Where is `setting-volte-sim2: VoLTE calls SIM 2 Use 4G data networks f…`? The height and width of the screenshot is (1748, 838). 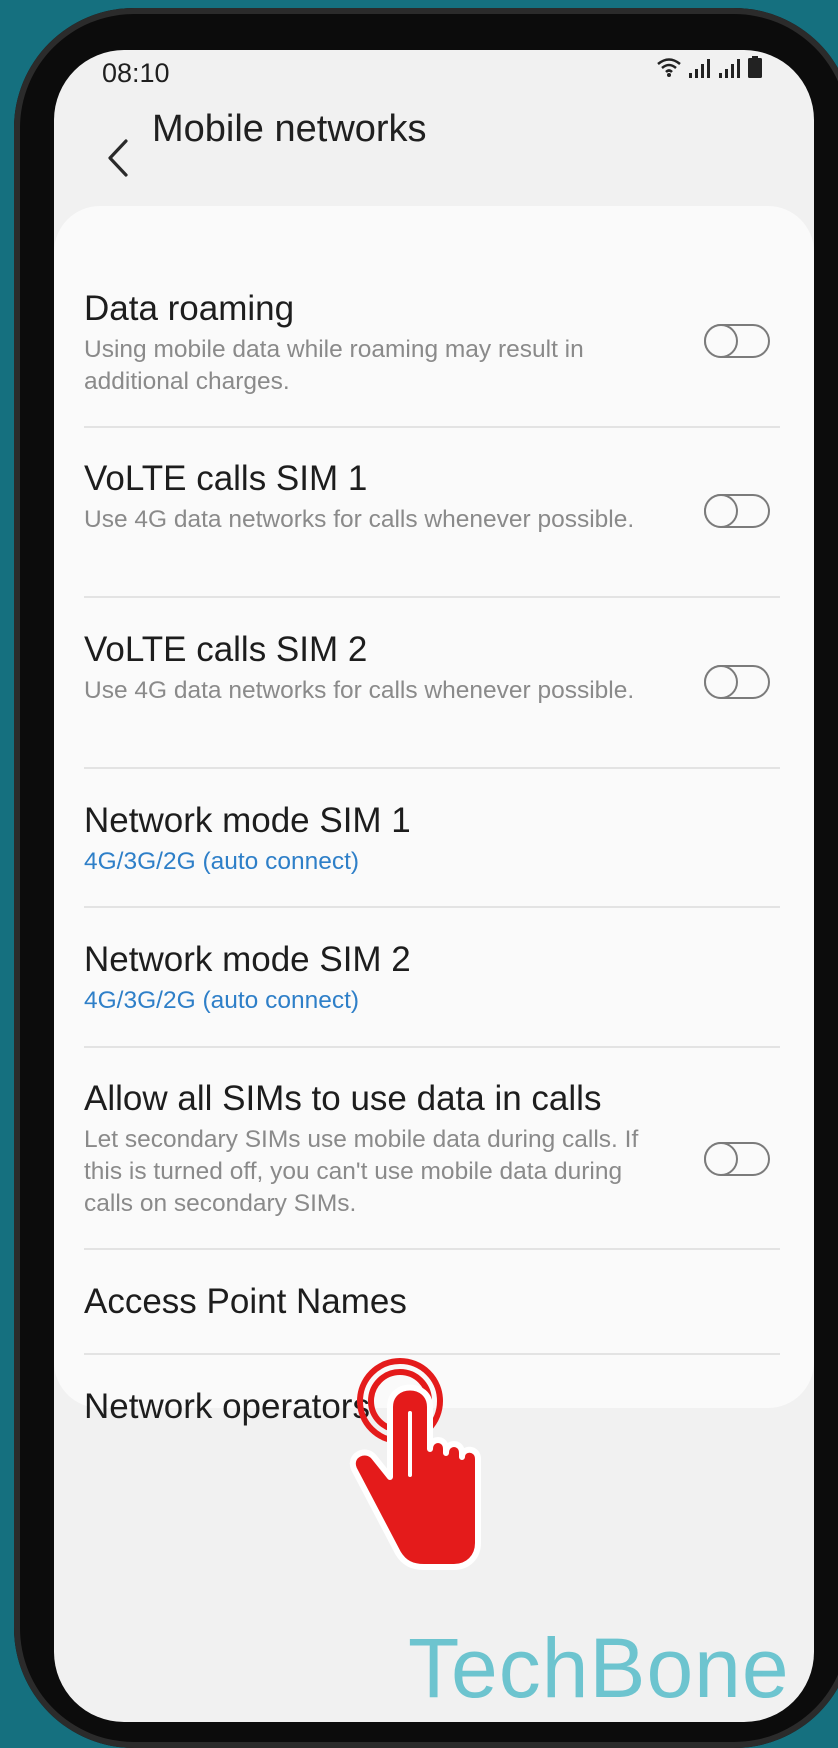 setting-volte-sim2: VoLTE calls SIM 2 Use 4G data networks f… is located at coordinates (432, 668).